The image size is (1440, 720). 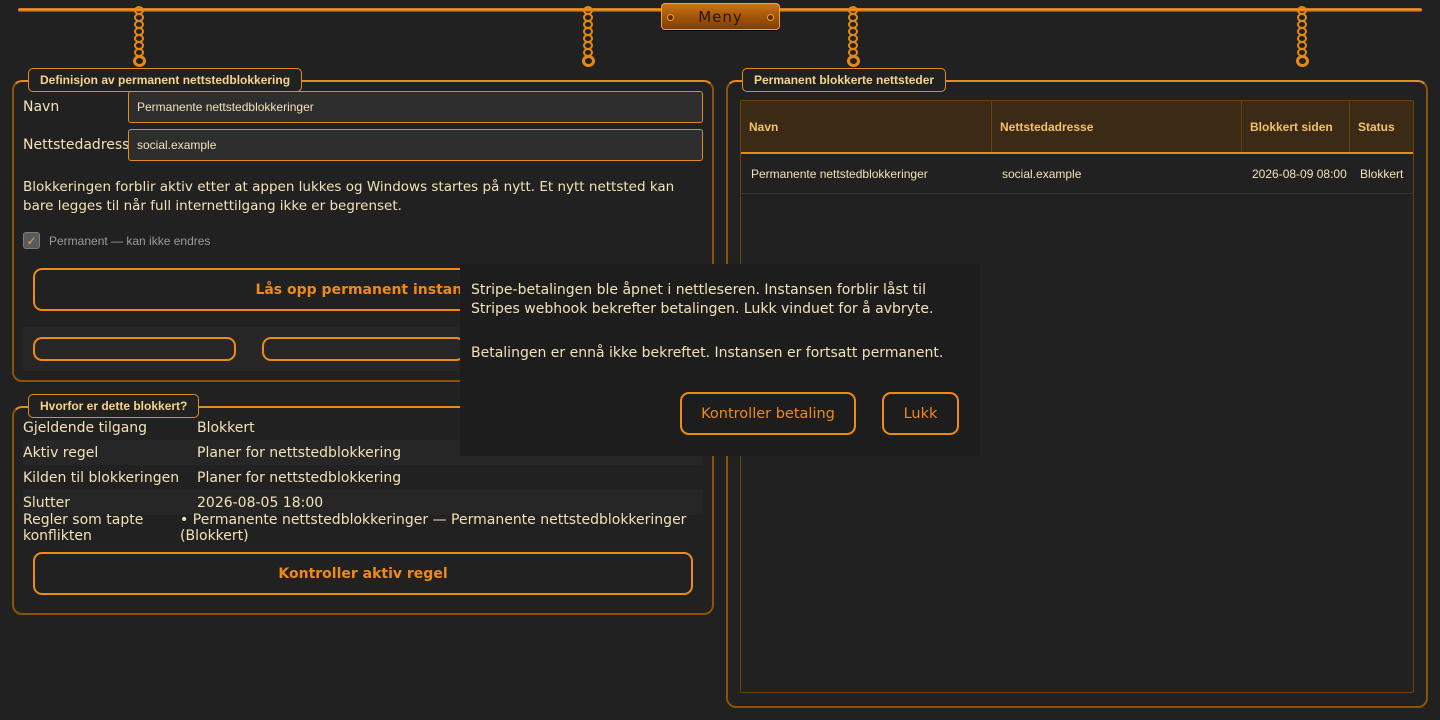 What do you see at coordinates (130, 240) in the screenshot?
I see `permanent-checkbox-label: Permanent — kan ikke endres` at bounding box center [130, 240].